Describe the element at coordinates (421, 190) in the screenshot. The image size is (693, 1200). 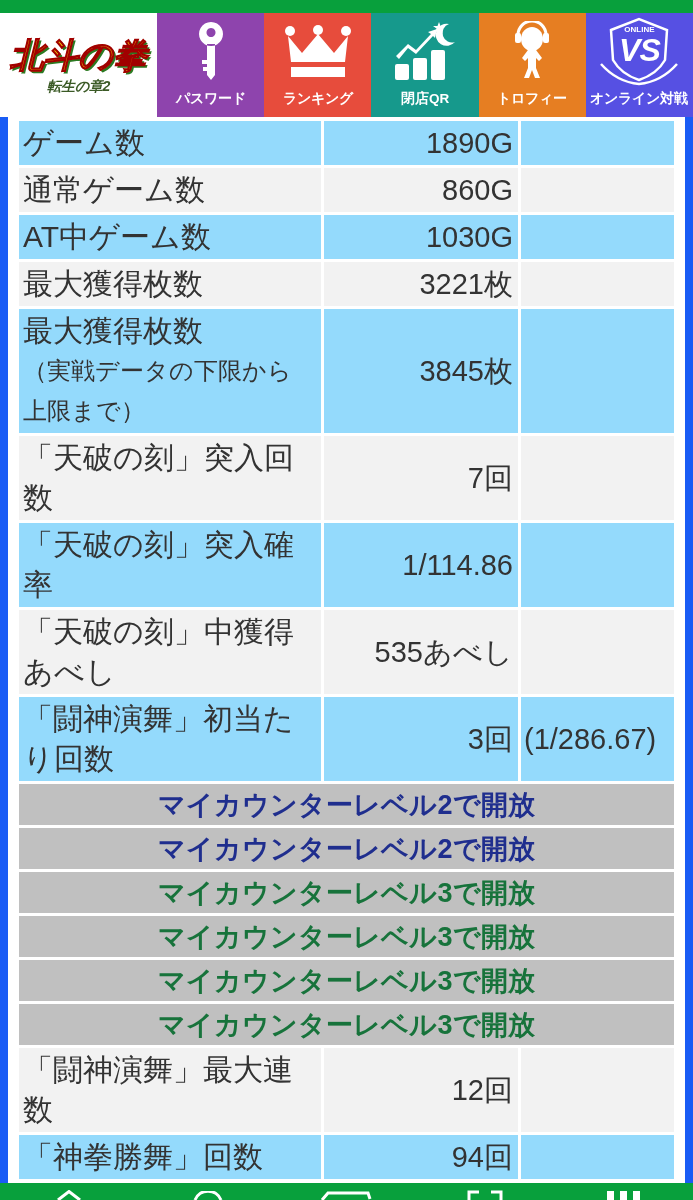
I see `table-cell: 860G` at that location.